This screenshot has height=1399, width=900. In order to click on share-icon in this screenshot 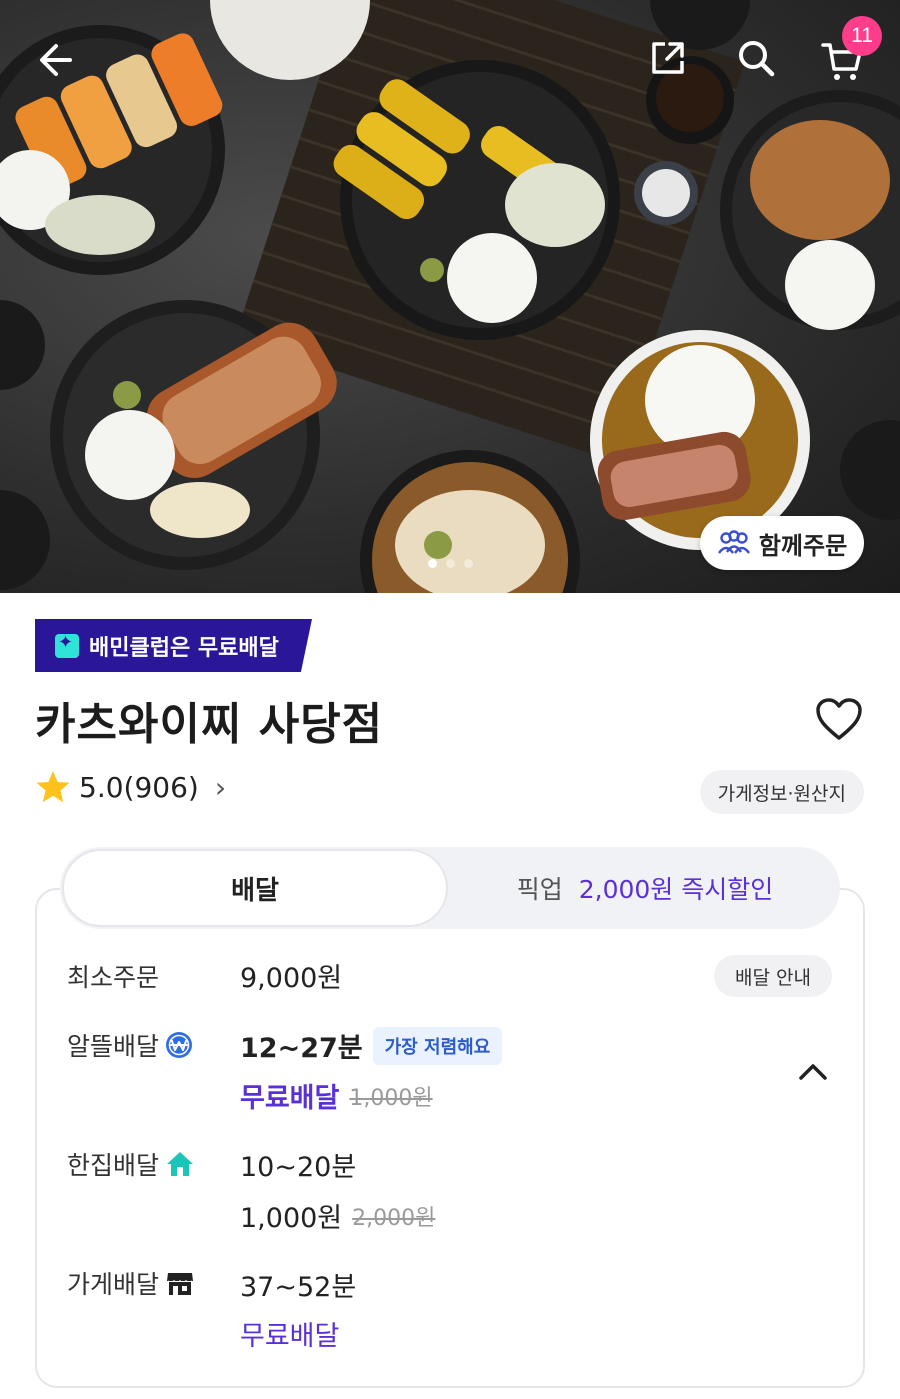, I will do `click(668, 58)`.